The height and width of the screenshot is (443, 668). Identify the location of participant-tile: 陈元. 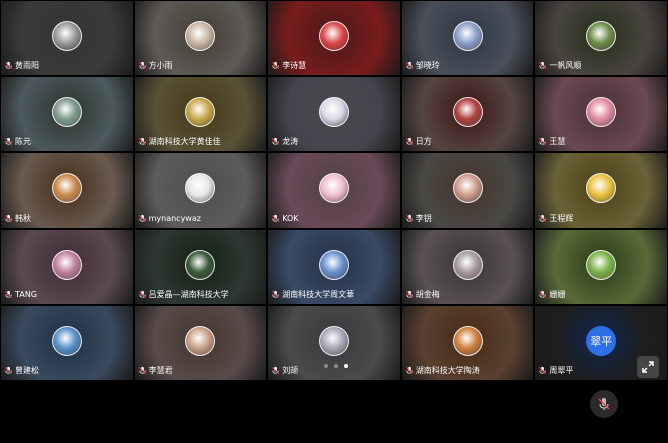
(67, 114).